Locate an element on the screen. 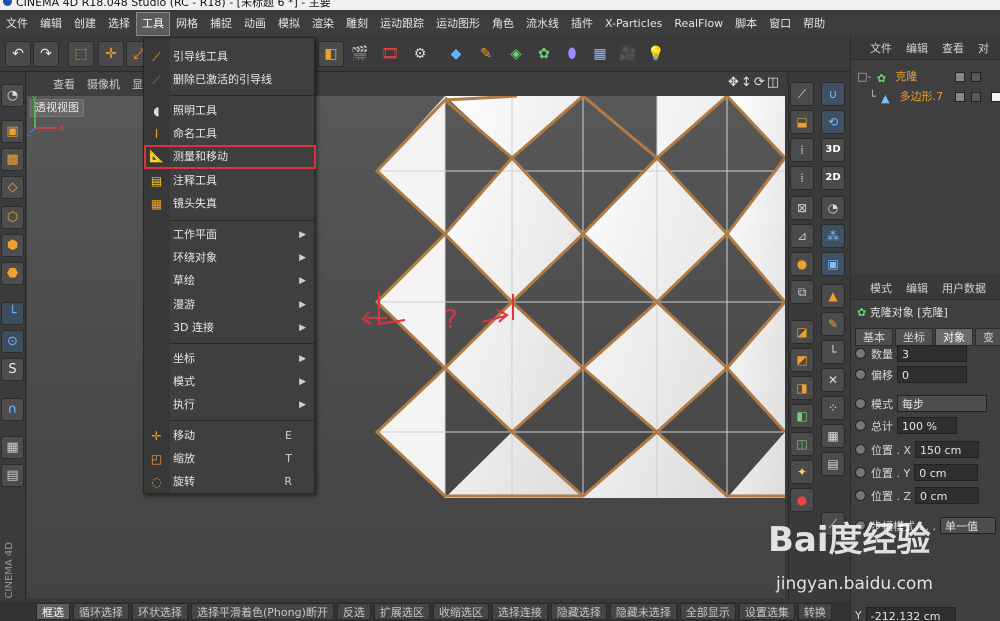 The image size is (1000, 621). menu-edit: 编辑 is located at coordinates (51, 24).